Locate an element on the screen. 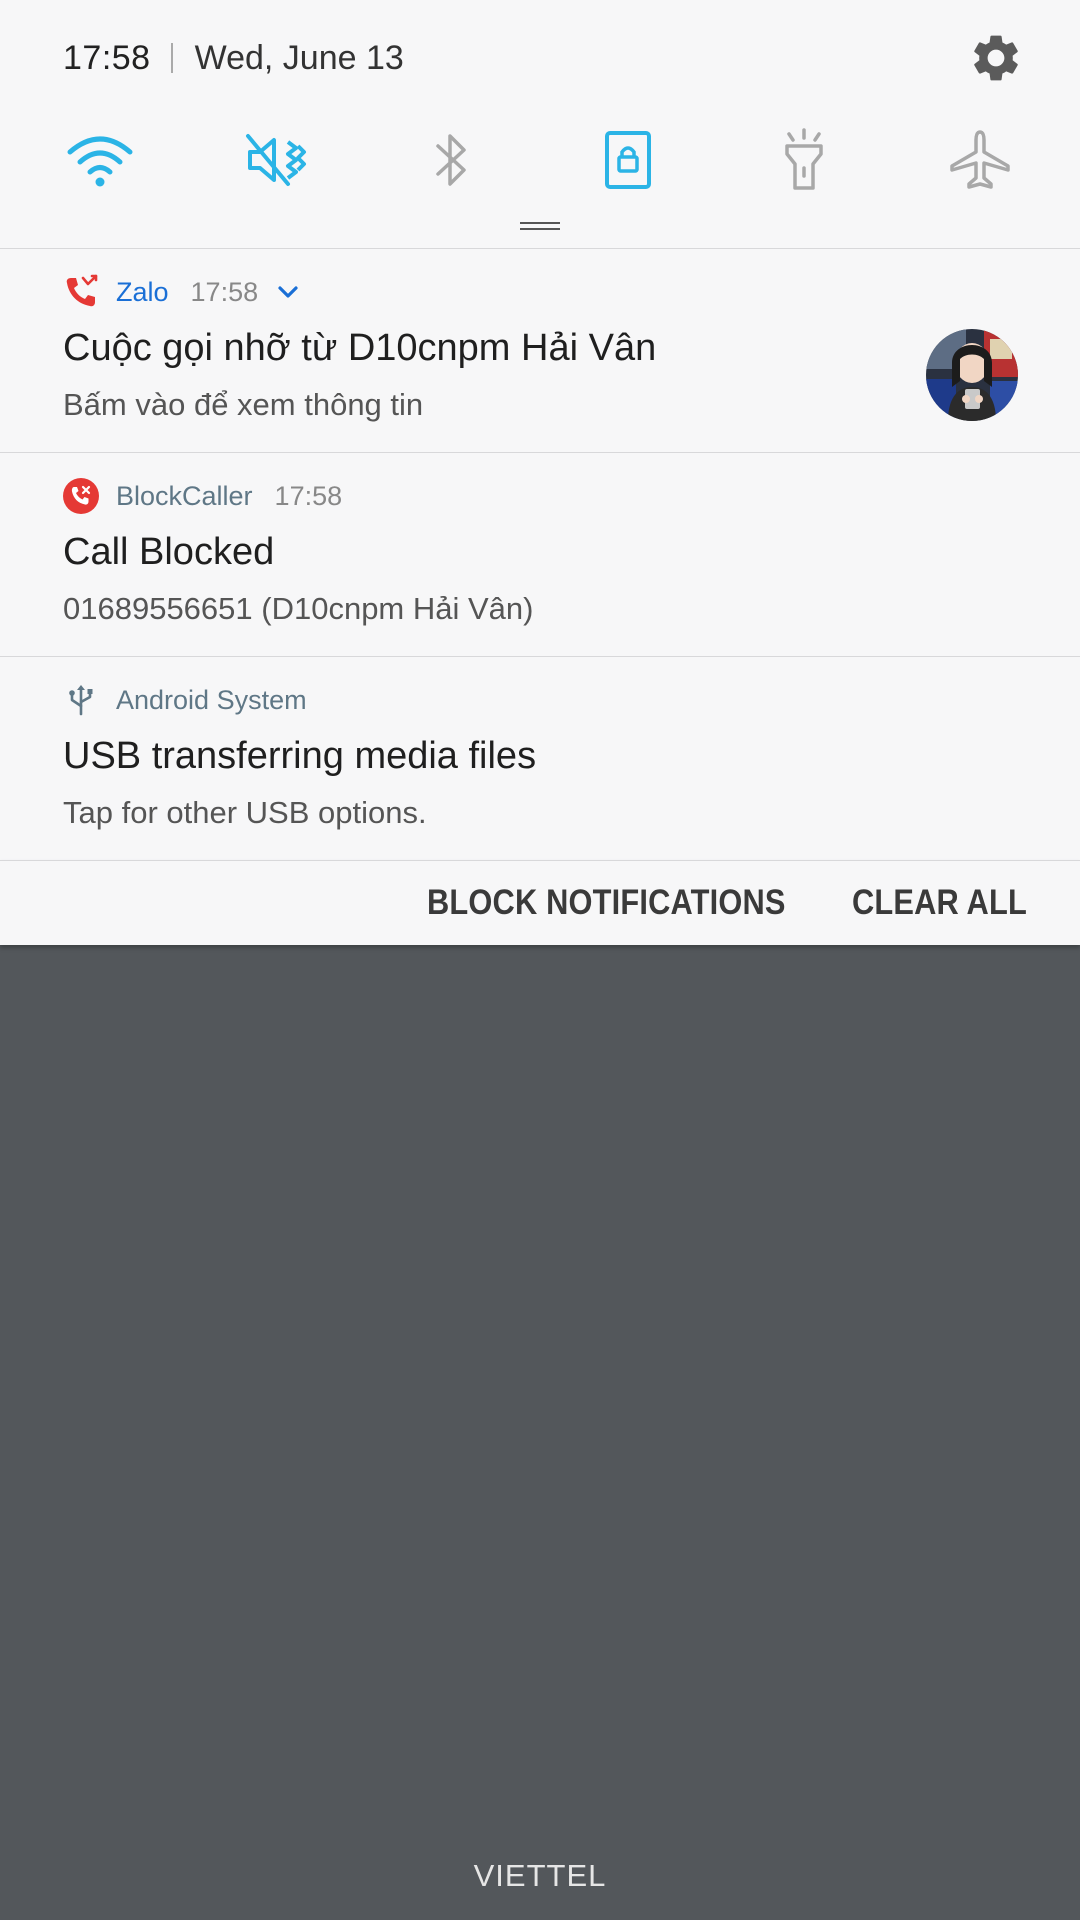 This screenshot has height=1920, width=1080. drag-handle is located at coordinates (540, 226).